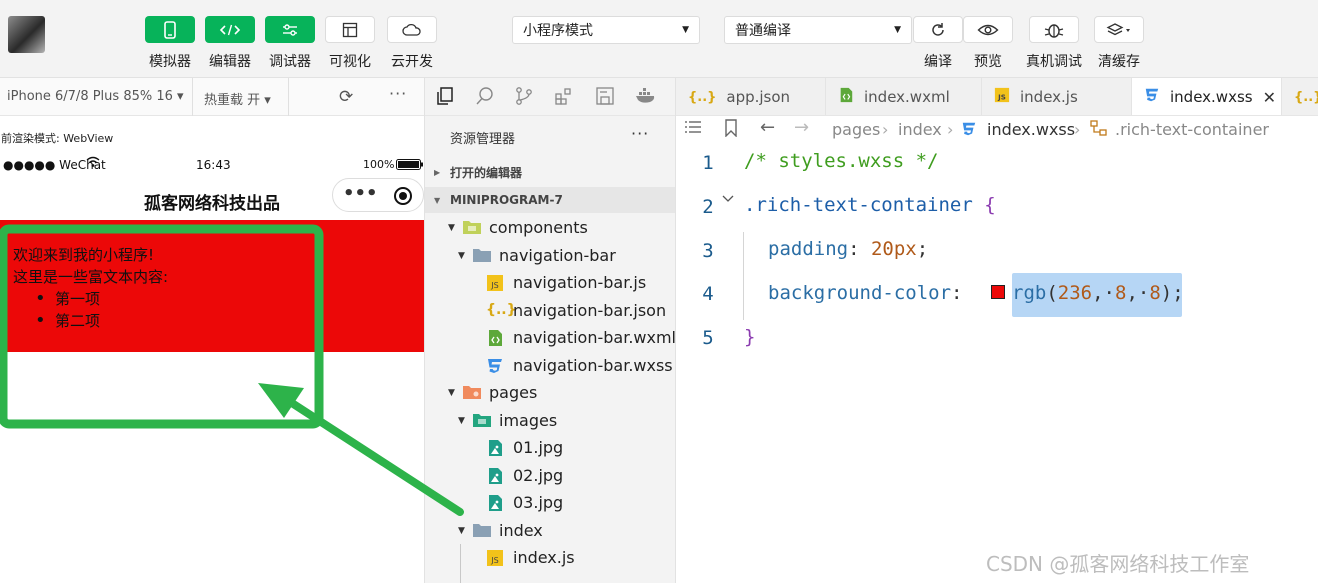  What do you see at coordinates (801, 127) in the screenshot?
I see `forward-arrow-icon: →` at bounding box center [801, 127].